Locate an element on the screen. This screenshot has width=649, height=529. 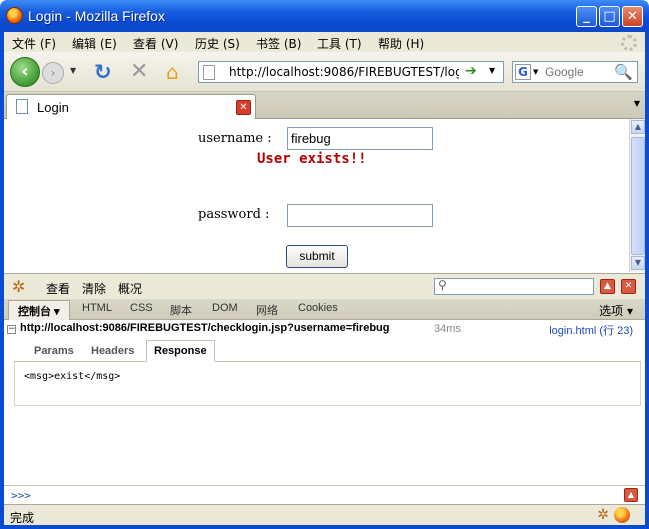
search-bar: G ▼ 🔍 is located at coordinates (575, 72).